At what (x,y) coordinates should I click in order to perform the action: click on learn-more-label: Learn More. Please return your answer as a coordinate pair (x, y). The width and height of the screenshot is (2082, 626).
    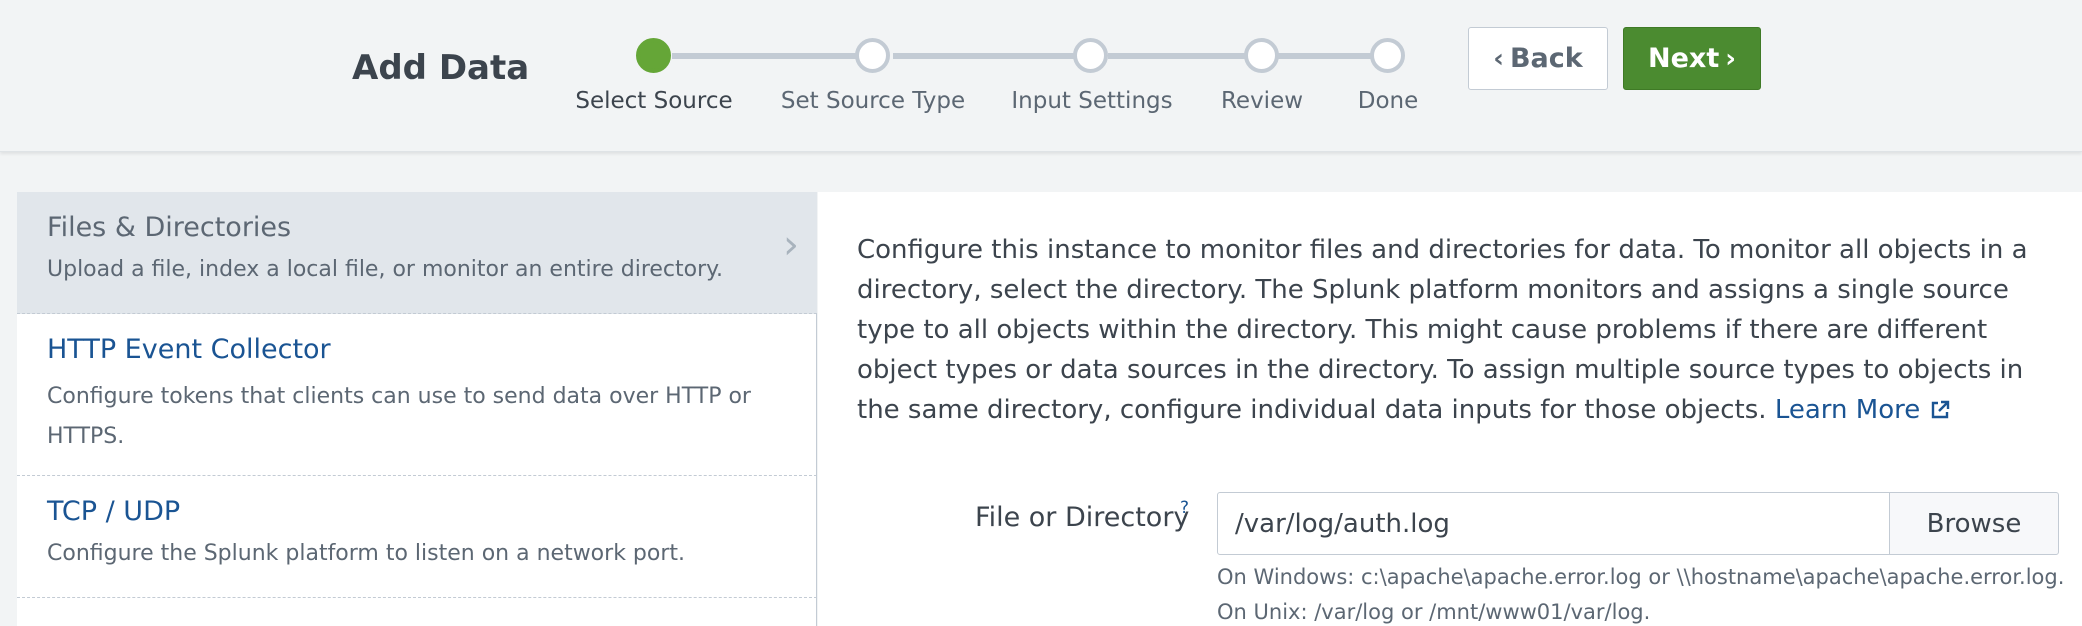
    Looking at the image, I should click on (1847, 410).